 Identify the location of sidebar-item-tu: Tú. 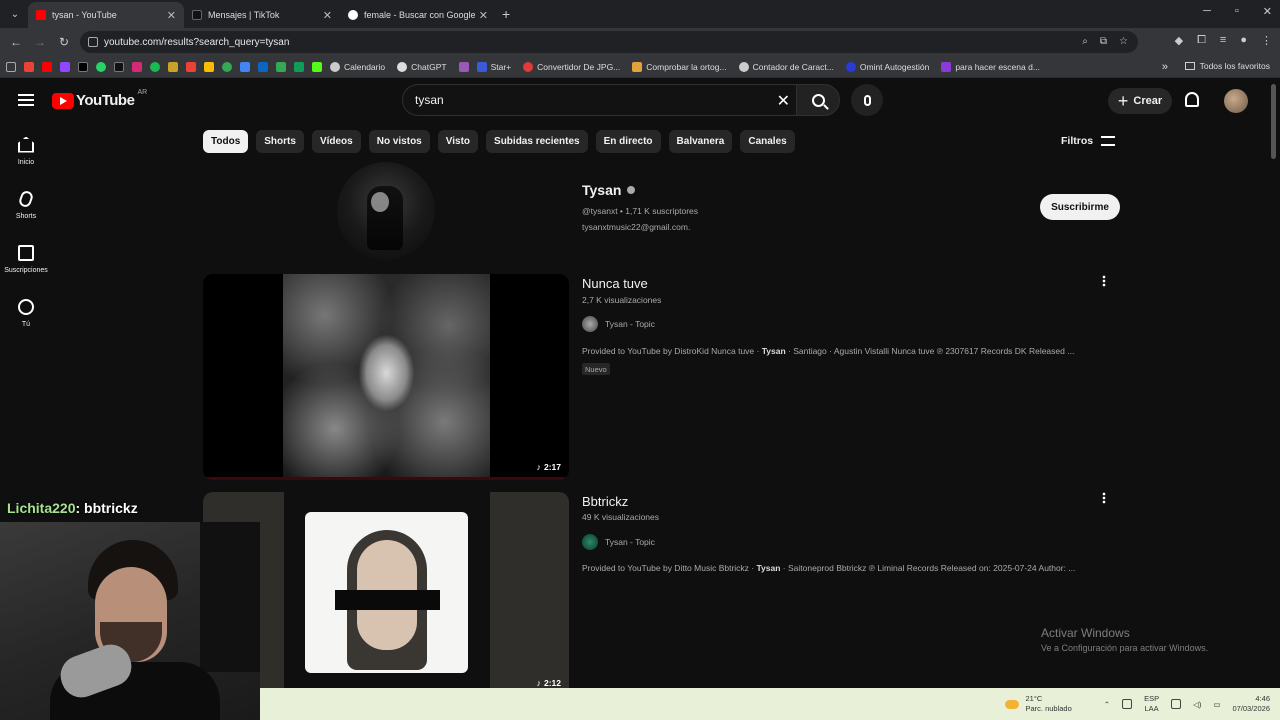
(26, 313).